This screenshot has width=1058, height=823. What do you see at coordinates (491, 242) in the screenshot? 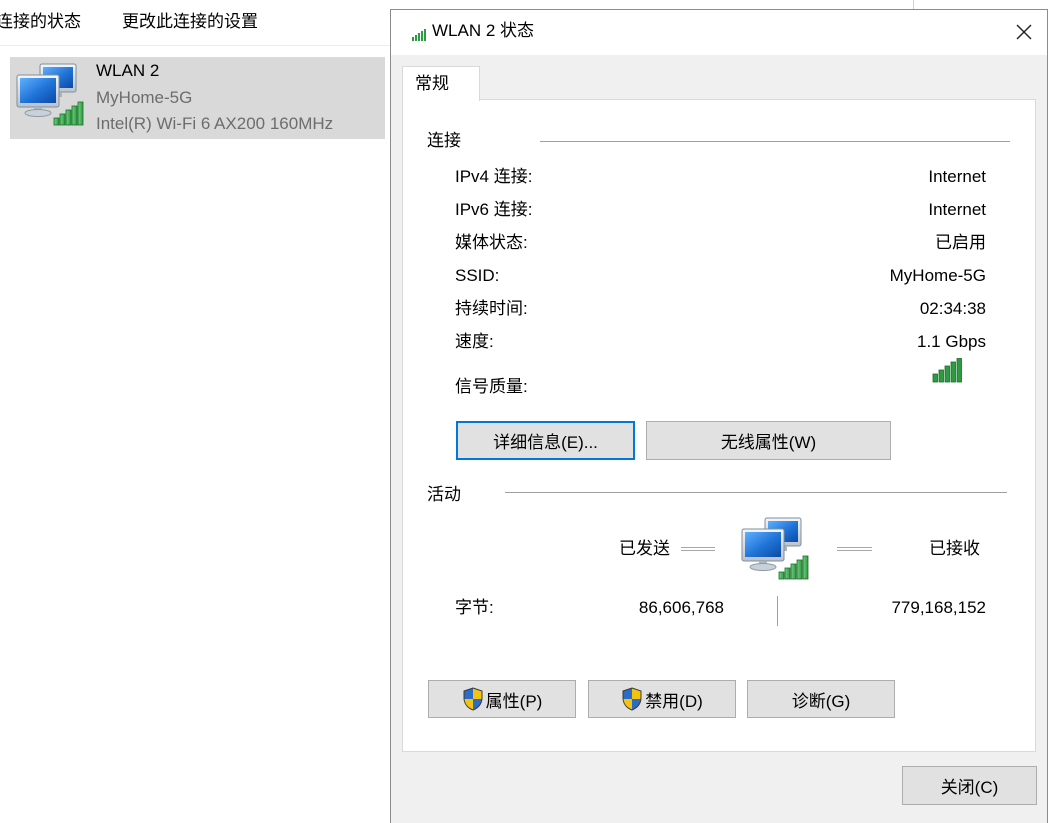
I see `media-state-label: 媒体状态:` at bounding box center [491, 242].